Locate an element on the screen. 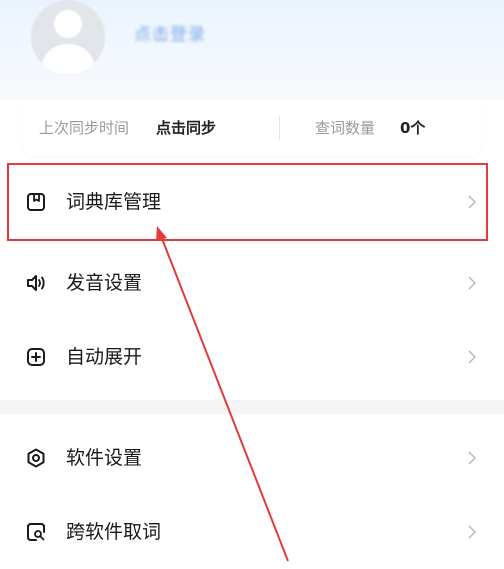 The width and height of the screenshot is (504, 569). menu-item-auto-expand: 自动展开 is located at coordinates (252, 357).